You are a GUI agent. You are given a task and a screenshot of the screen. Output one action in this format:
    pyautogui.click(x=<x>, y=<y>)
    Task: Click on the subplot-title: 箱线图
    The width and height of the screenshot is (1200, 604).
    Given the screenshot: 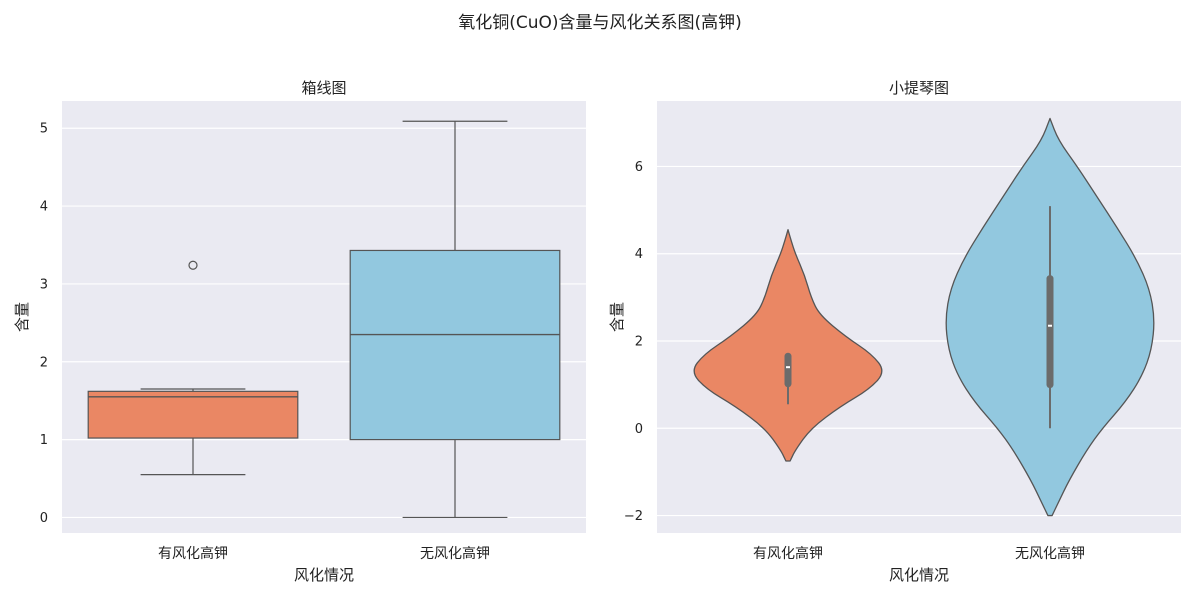 What is the action you would take?
    pyautogui.click(x=323, y=88)
    